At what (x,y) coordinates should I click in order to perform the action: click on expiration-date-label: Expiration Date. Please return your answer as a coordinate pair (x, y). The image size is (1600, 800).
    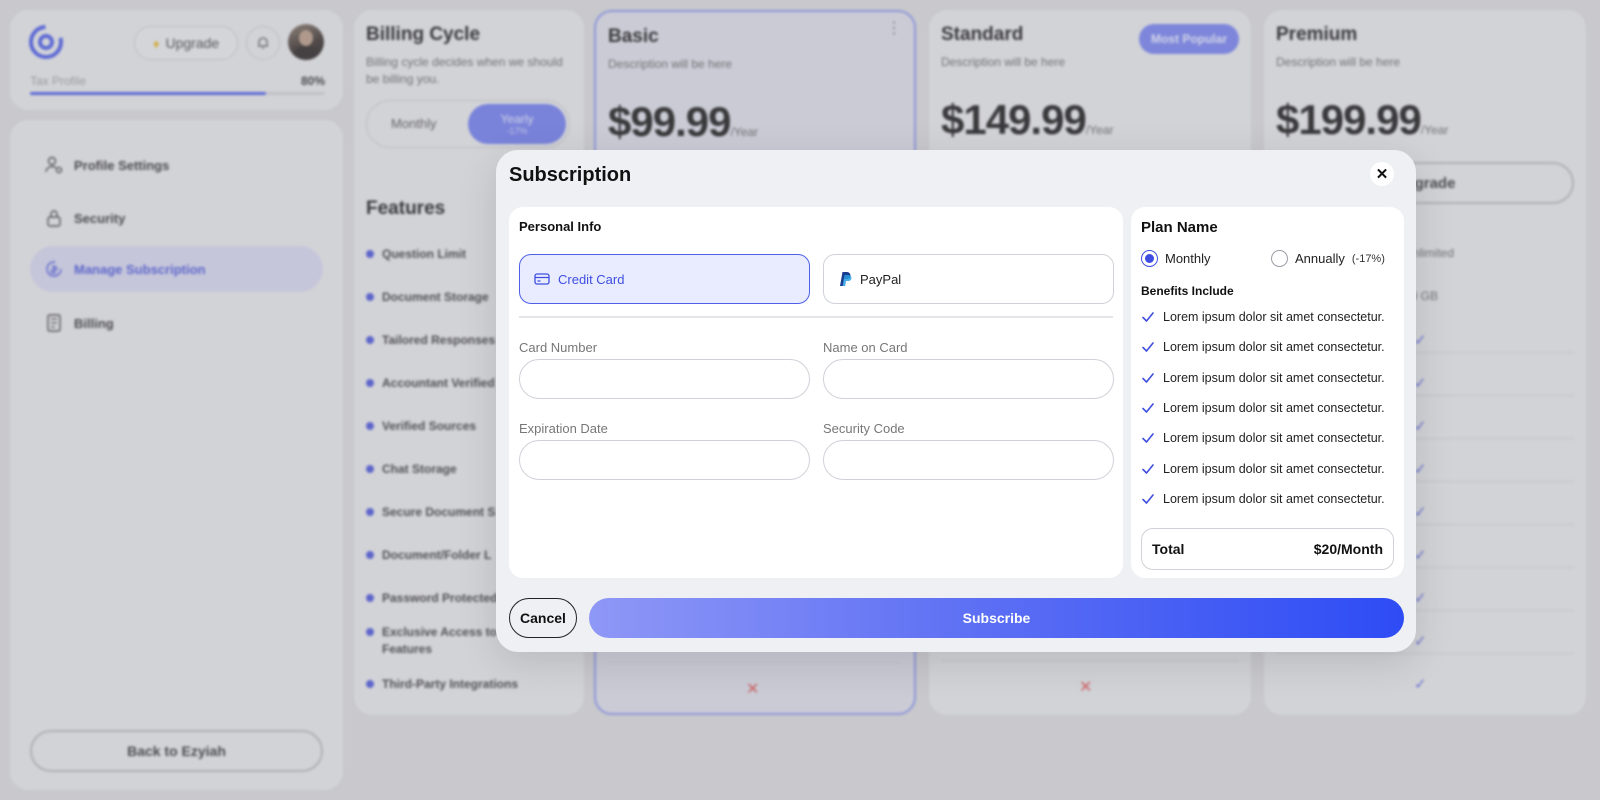
    Looking at the image, I should click on (563, 428).